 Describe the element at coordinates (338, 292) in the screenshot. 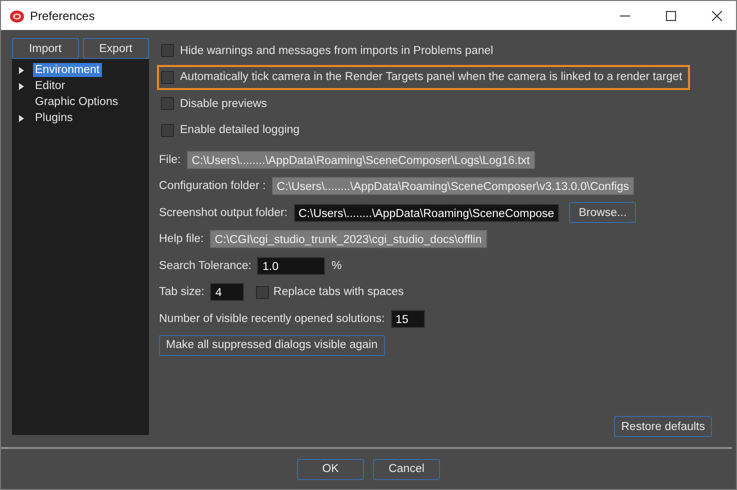

I see `checkbox-label: Replace tabs with spaces` at that location.